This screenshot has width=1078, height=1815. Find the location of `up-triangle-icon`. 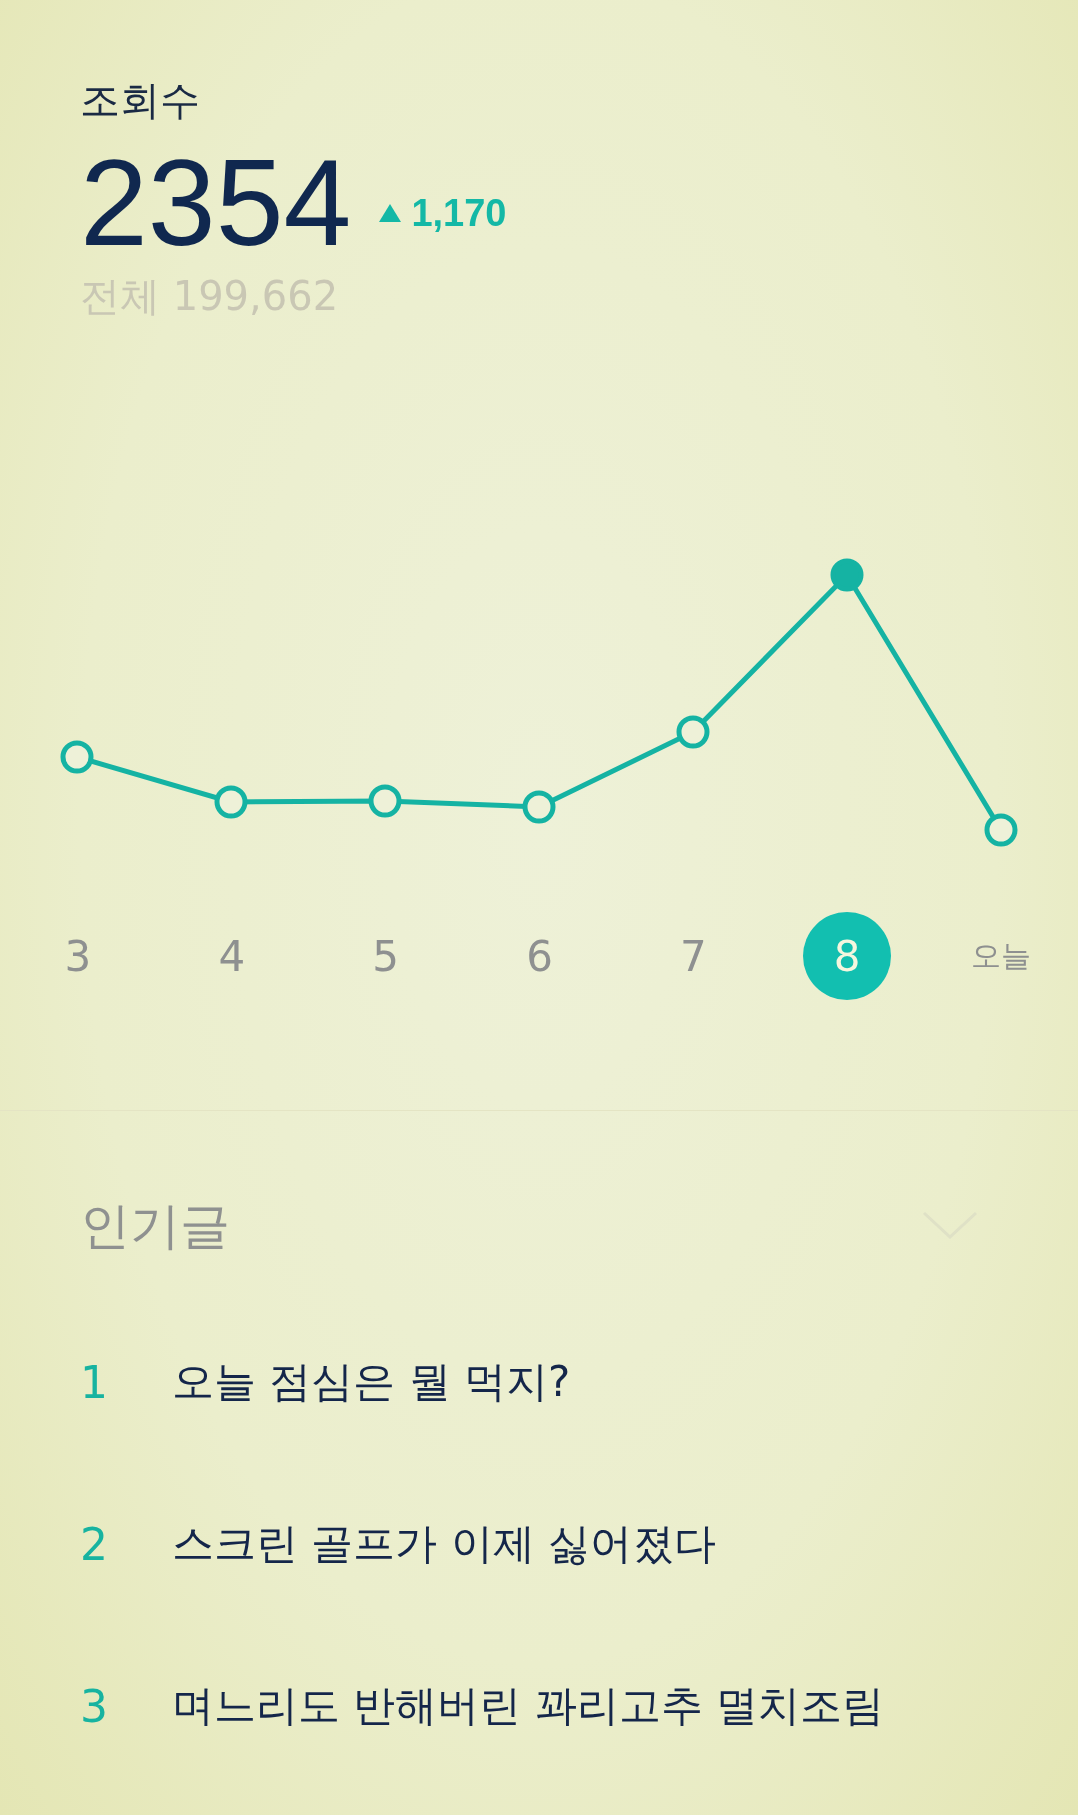

up-triangle-icon is located at coordinates (390, 213).